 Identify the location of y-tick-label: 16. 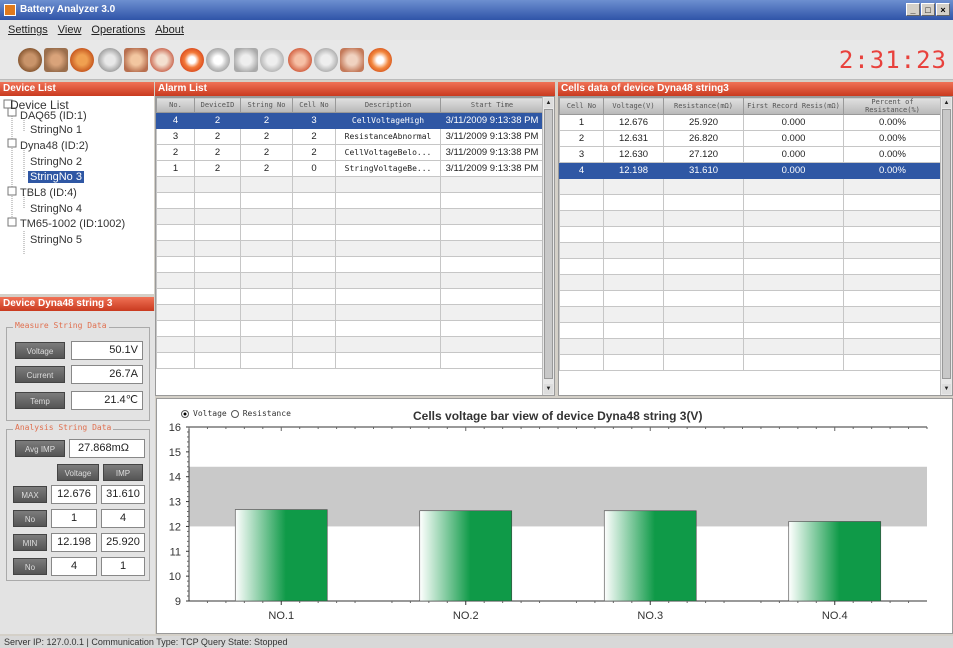
(175, 428).